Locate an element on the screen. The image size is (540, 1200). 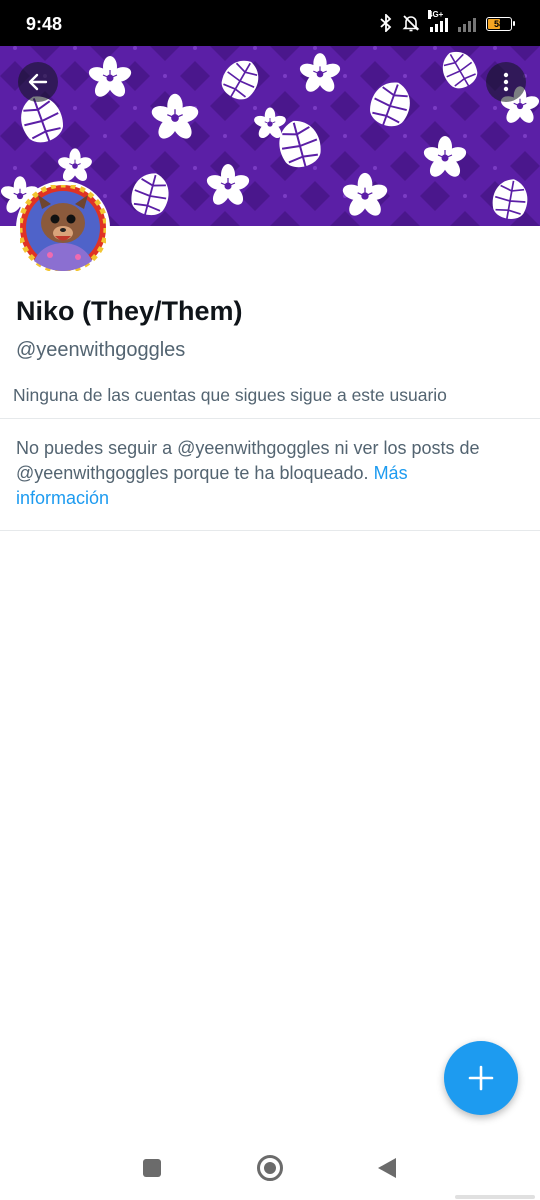
battery-icon: 58 is located at coordinates (500, 24).